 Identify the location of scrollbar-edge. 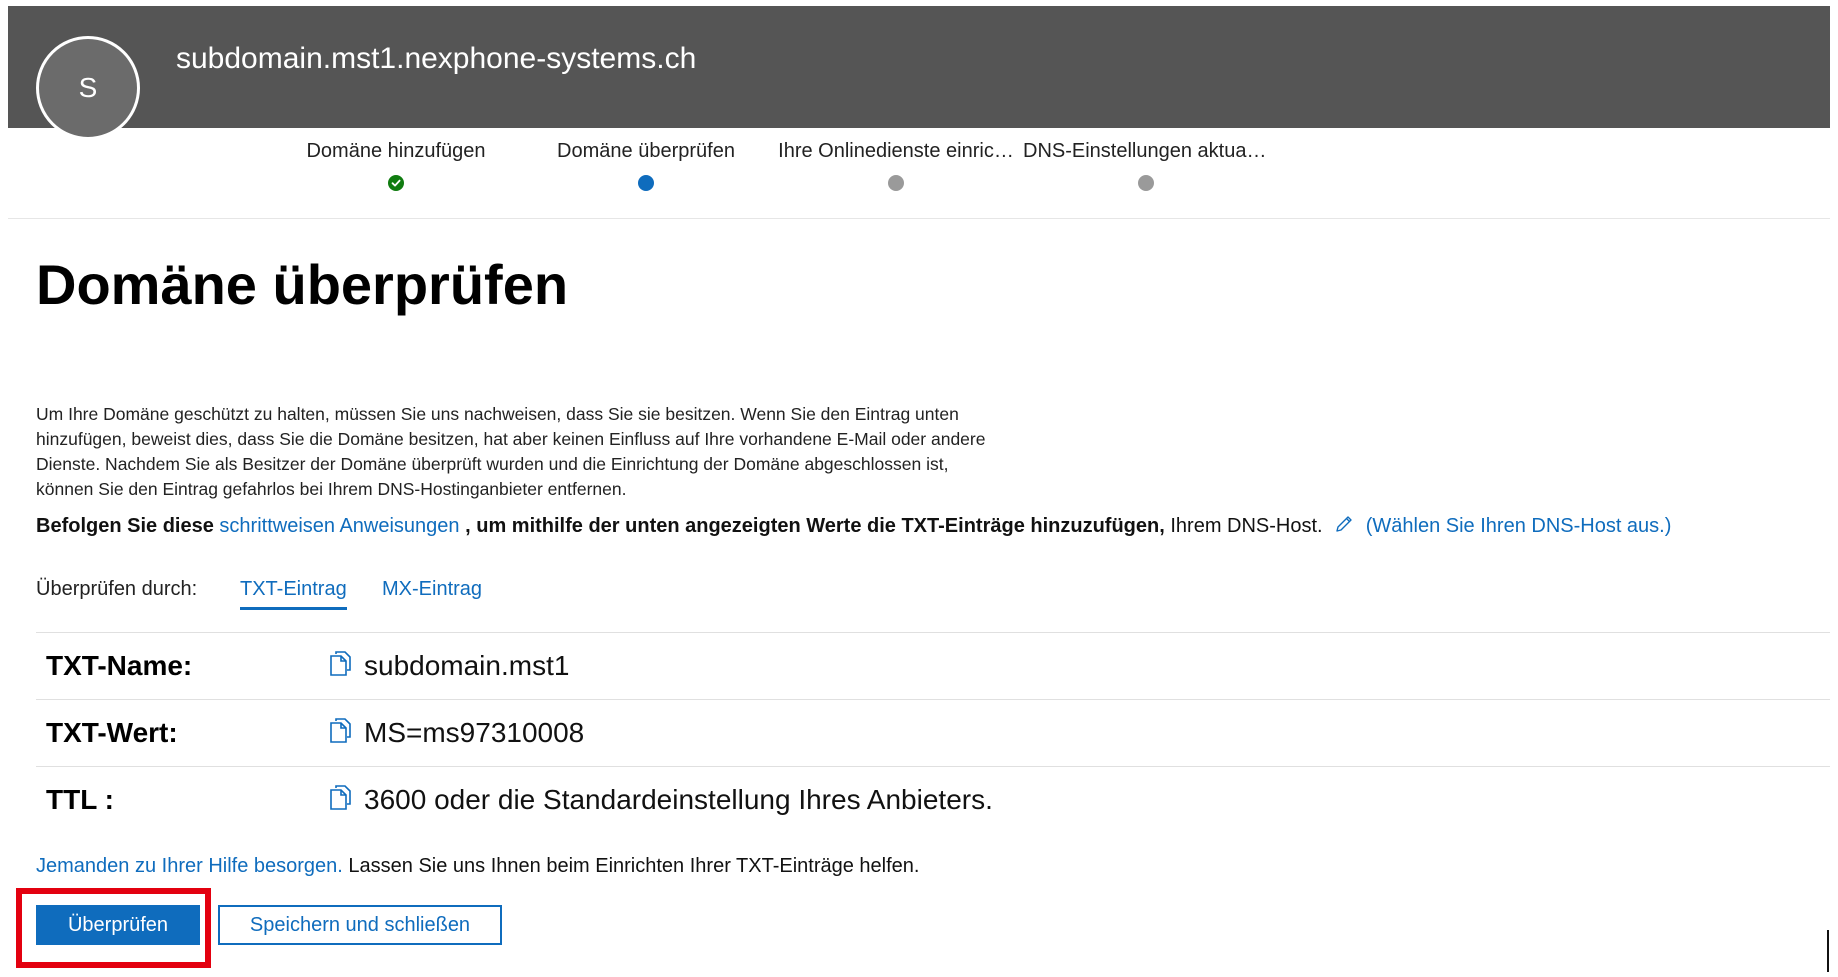
(1828, 951).